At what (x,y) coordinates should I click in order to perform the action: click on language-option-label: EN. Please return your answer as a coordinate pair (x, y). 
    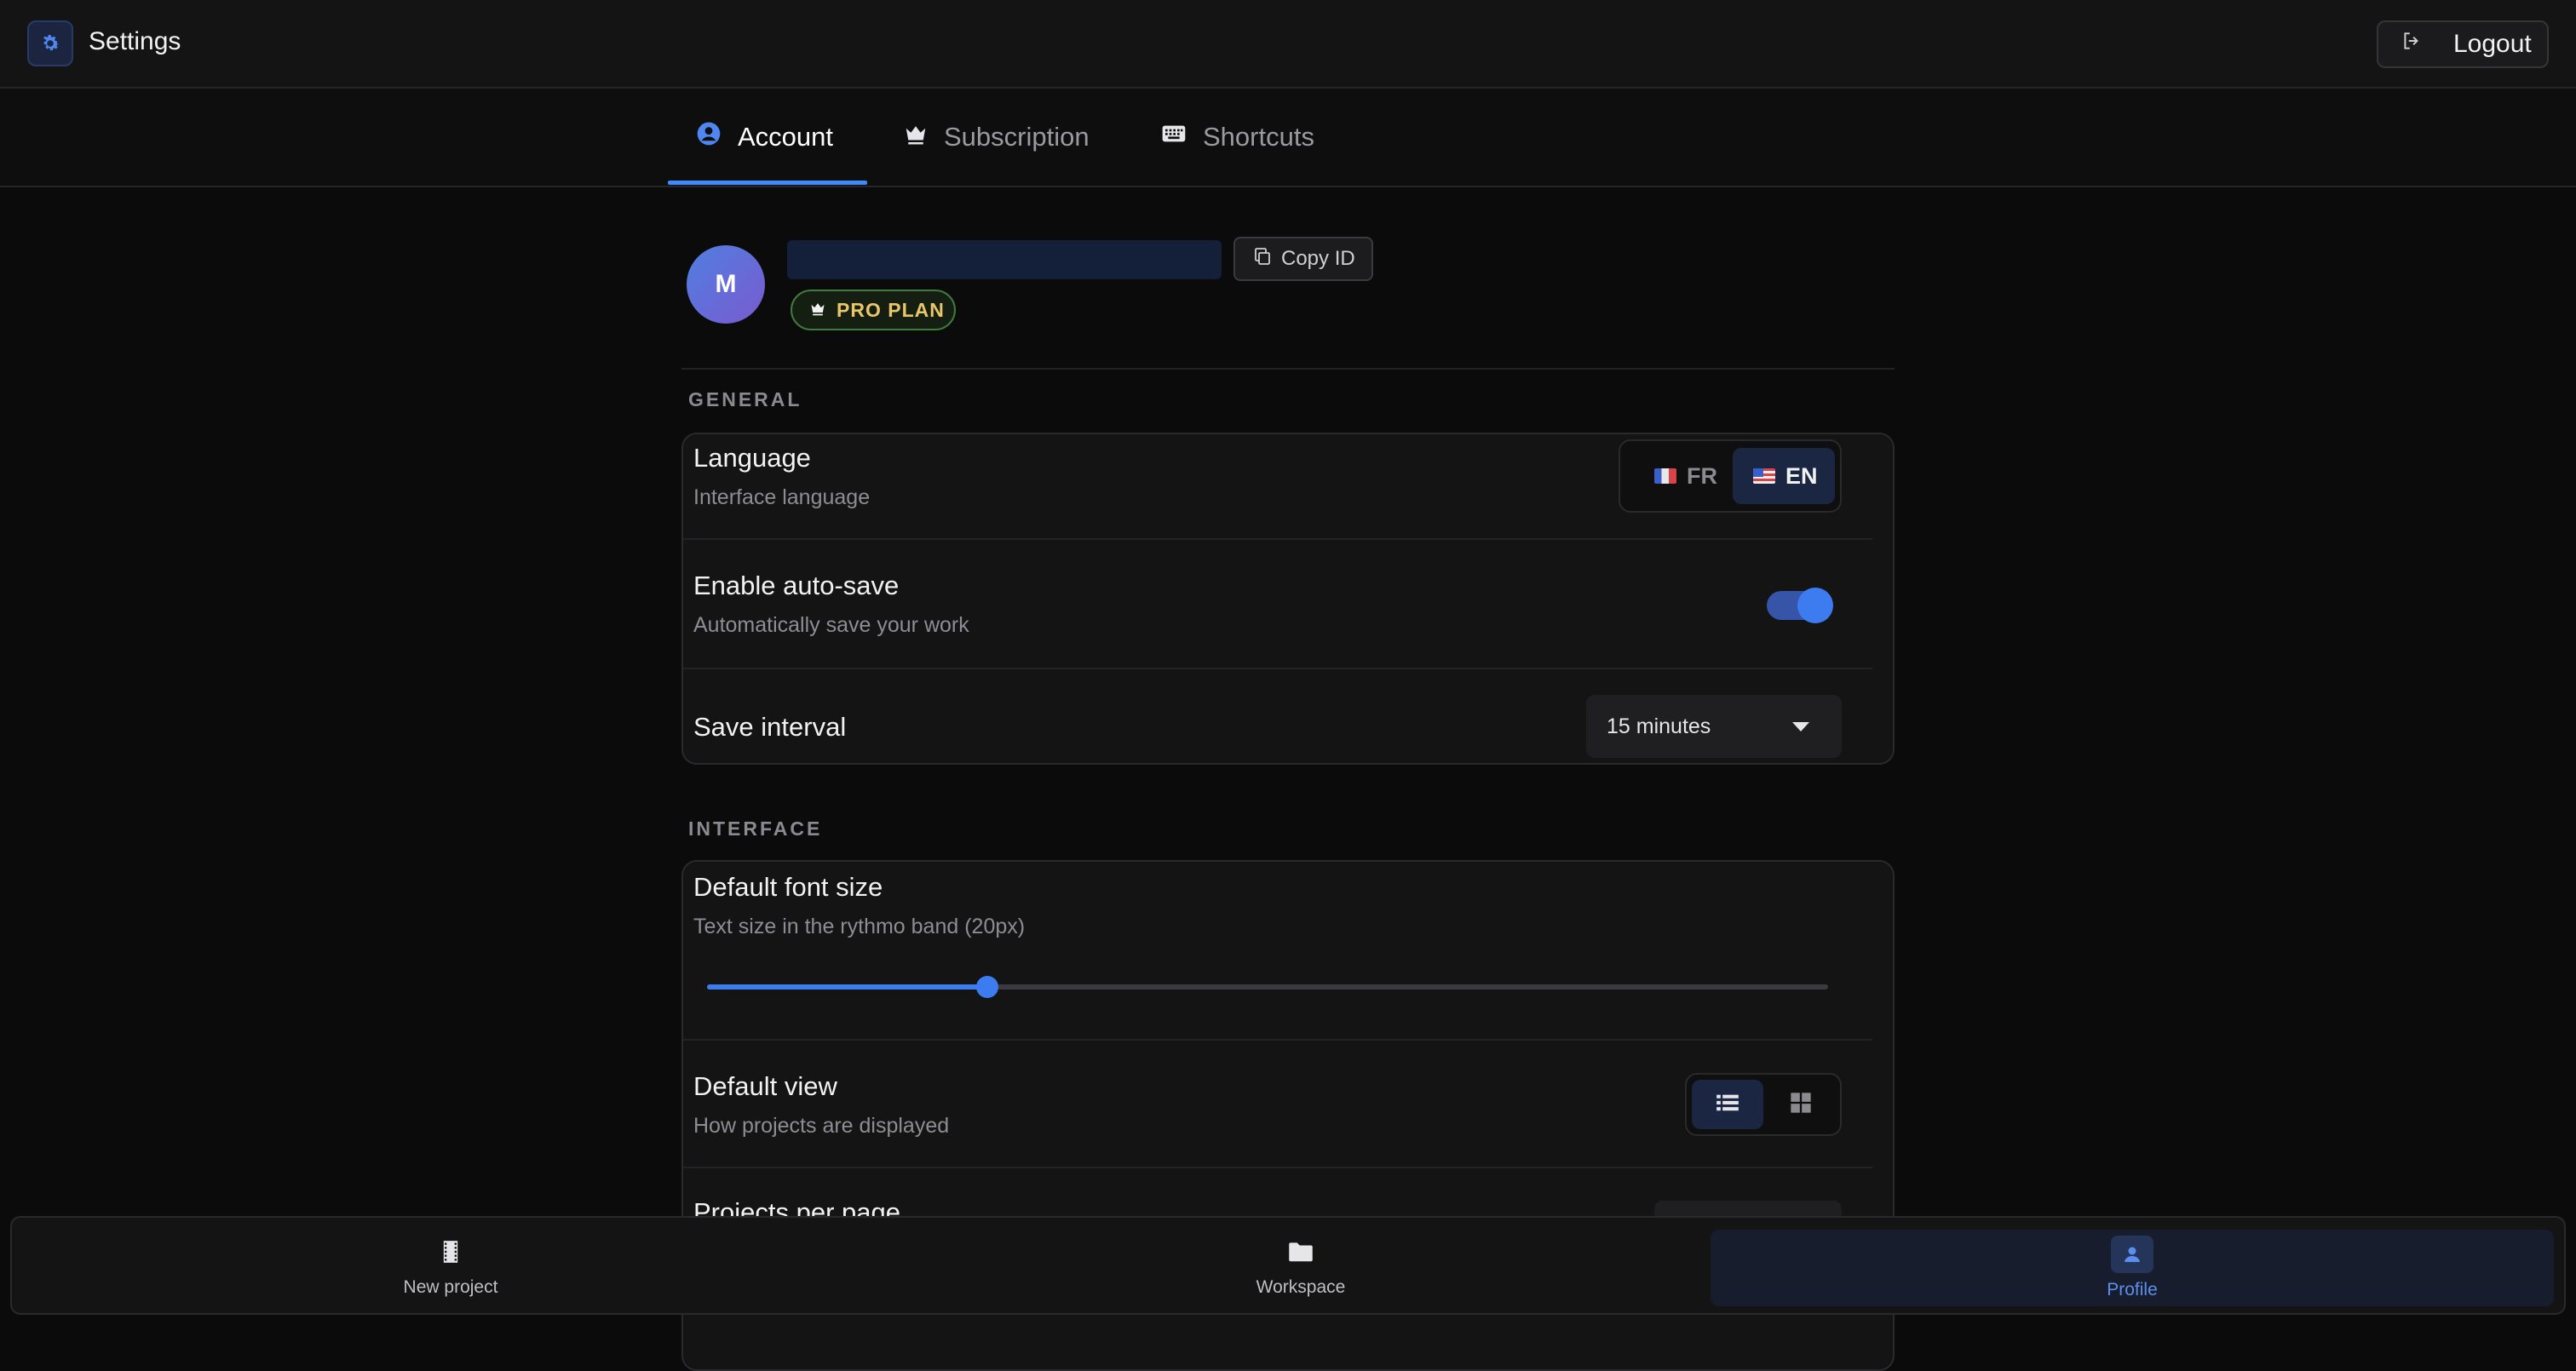
    Looking at the image, I should click on (1801, 475).